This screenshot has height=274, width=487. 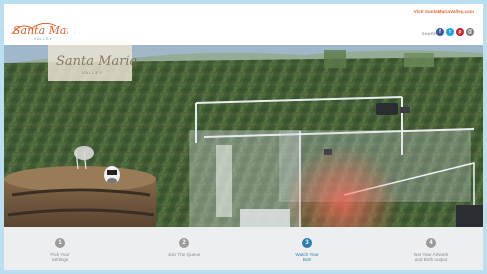 I want to click on step-2: 2 Join The Queue, so click(x=184, y=247).